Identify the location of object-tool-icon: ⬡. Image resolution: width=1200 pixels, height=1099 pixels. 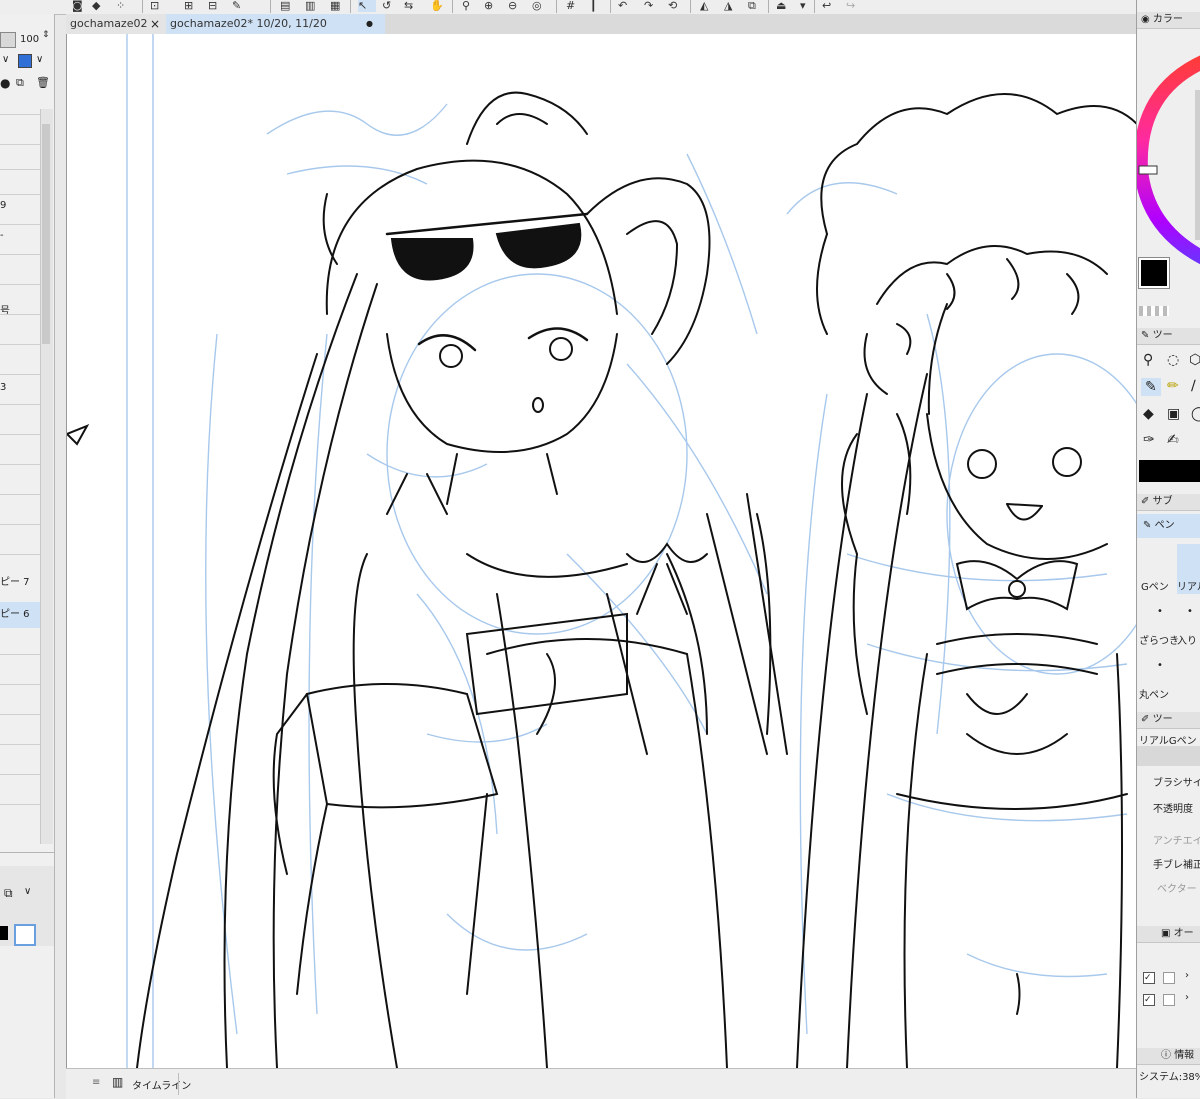
(1194, 360).